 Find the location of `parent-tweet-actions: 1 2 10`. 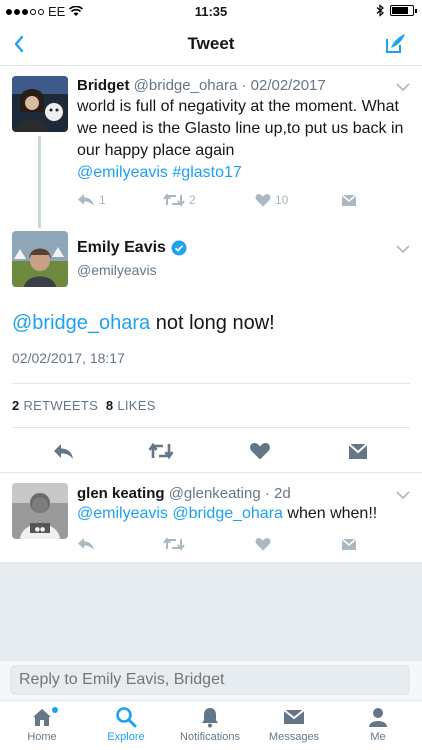

parent-tweet-actions: 1 2 10 is located at coordinates (217, 200).